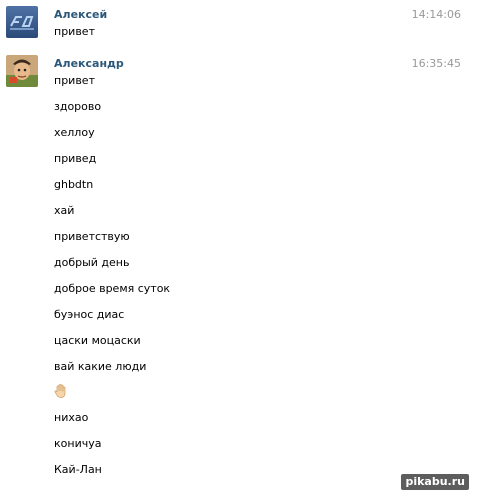 The image size is (477, 496). I want to click on message-text: хай, so click(64, 210).